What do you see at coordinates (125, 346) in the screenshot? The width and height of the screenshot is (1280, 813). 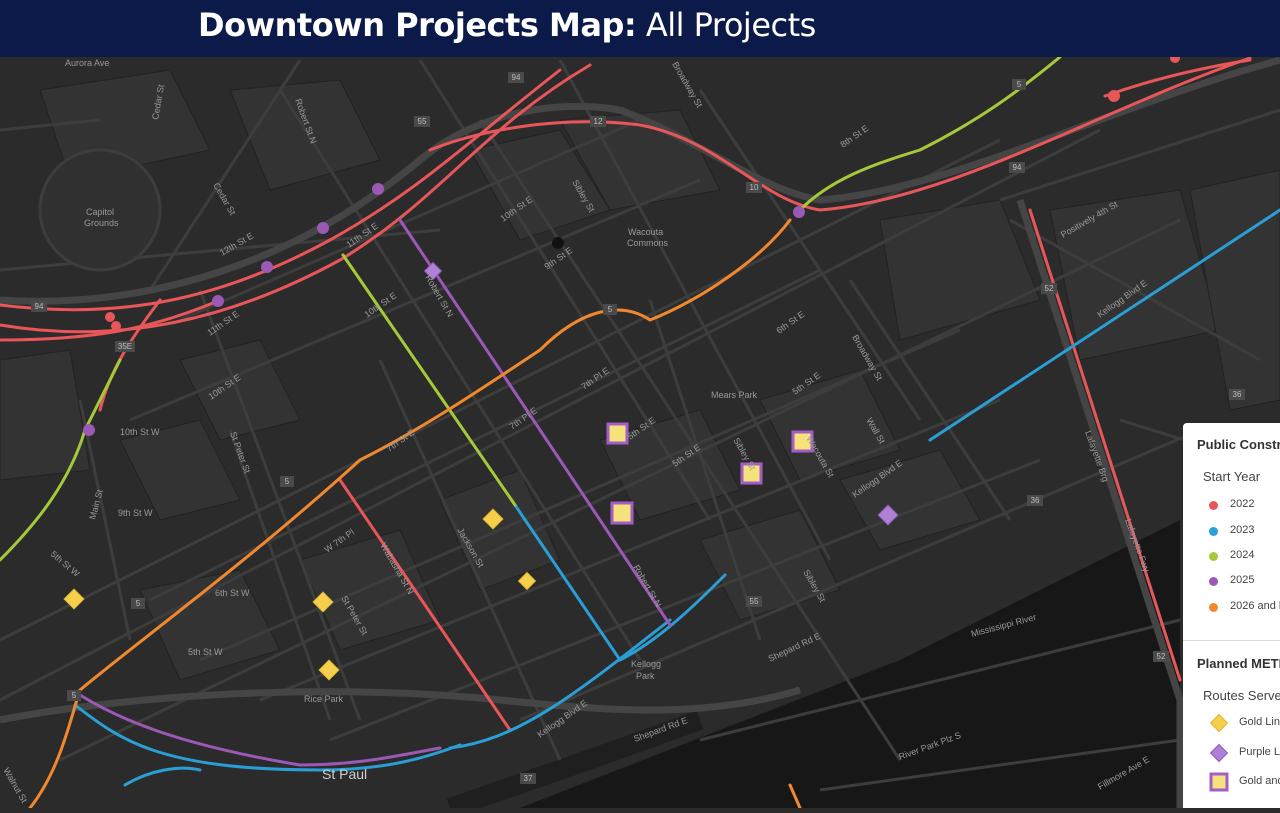 I see `svg-text: 35E` at bounding box center [125, 346].